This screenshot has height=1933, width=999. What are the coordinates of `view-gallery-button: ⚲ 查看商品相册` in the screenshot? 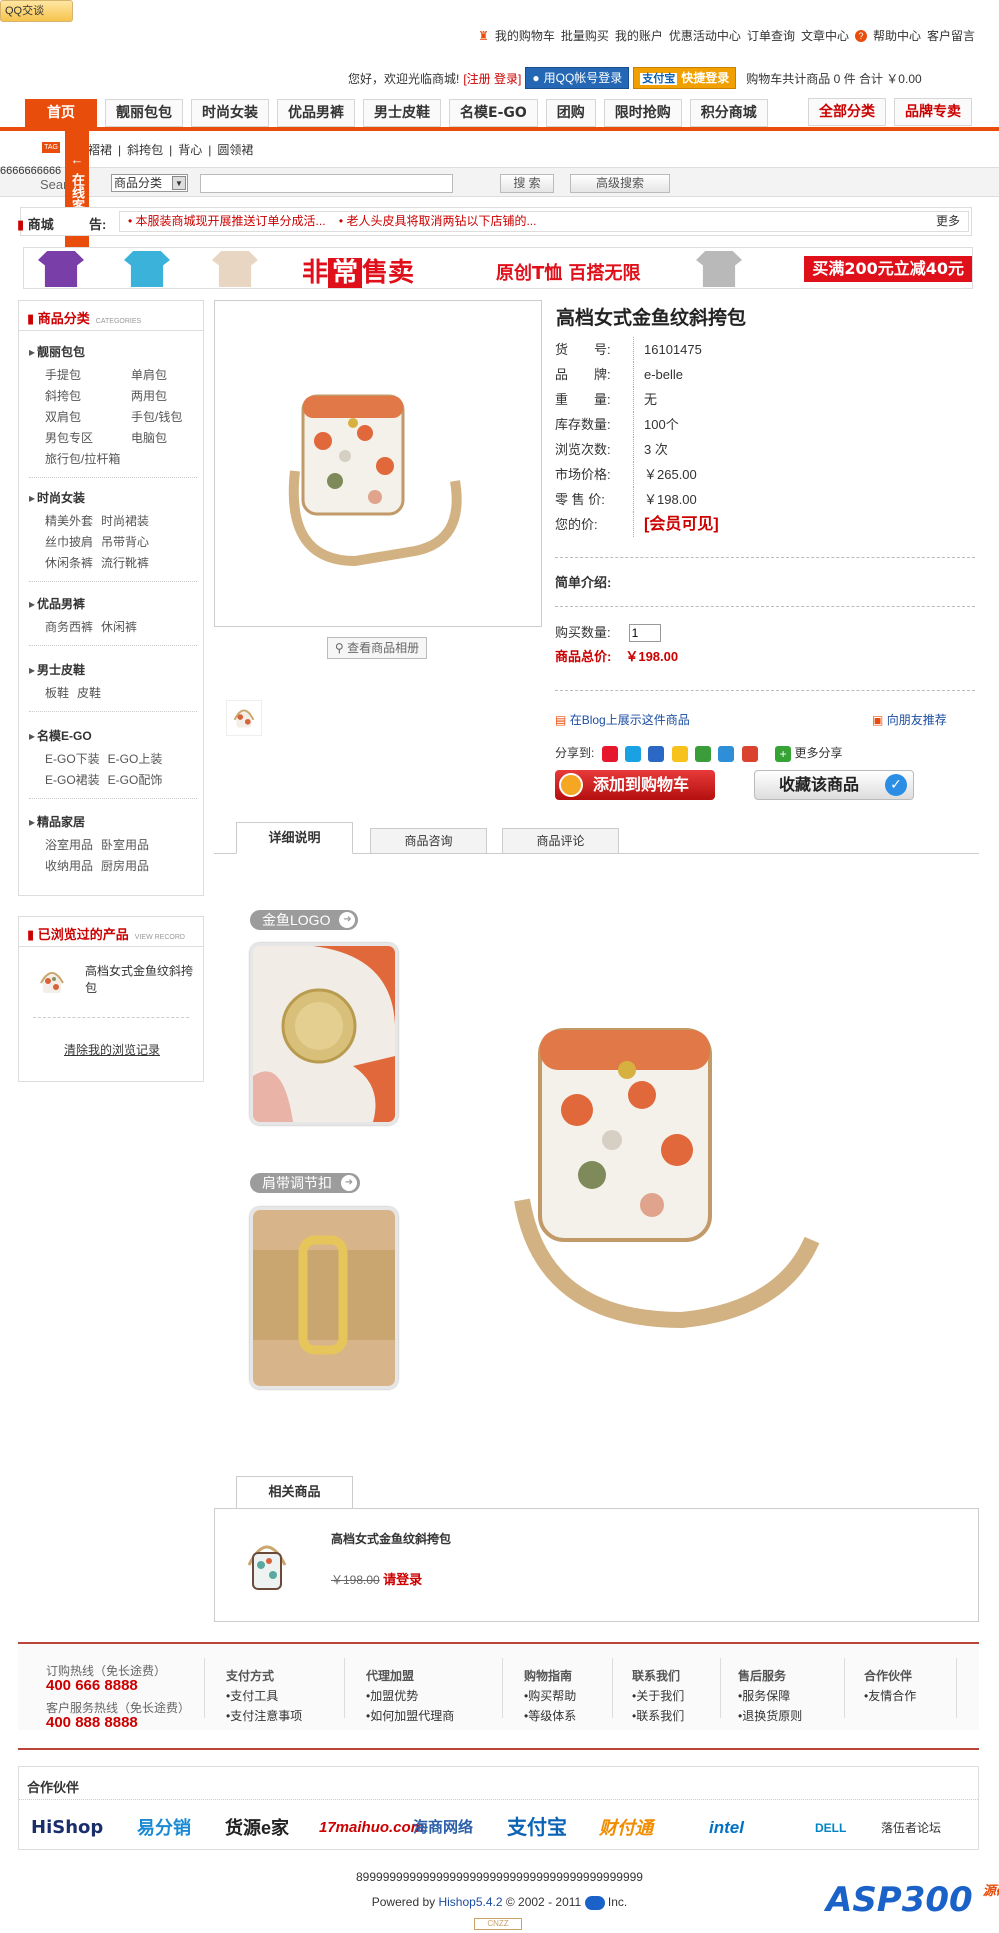 It's located at (377, 648).